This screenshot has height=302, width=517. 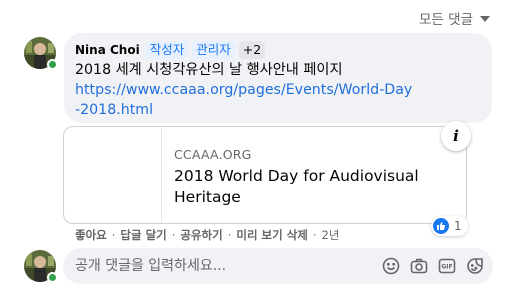 I want to click on info-icon: i, so click(x=456, y=136).